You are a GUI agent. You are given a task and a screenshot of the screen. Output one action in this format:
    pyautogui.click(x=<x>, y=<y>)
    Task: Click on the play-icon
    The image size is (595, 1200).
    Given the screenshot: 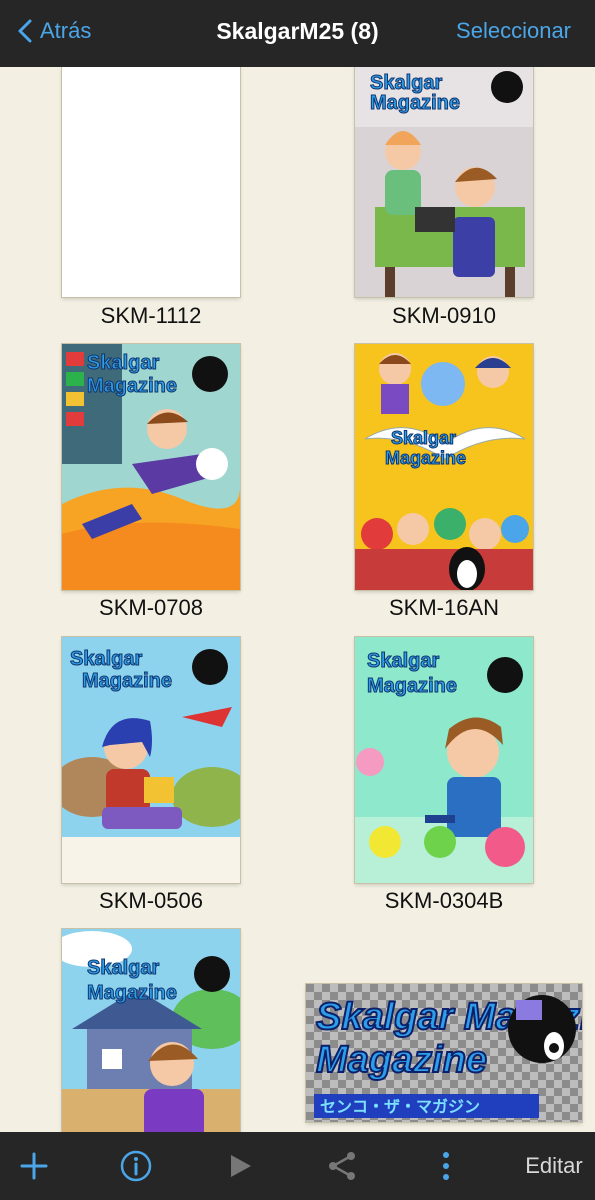 What is the action you would take?
    pyautogui.click(x=241, y=1166)
    